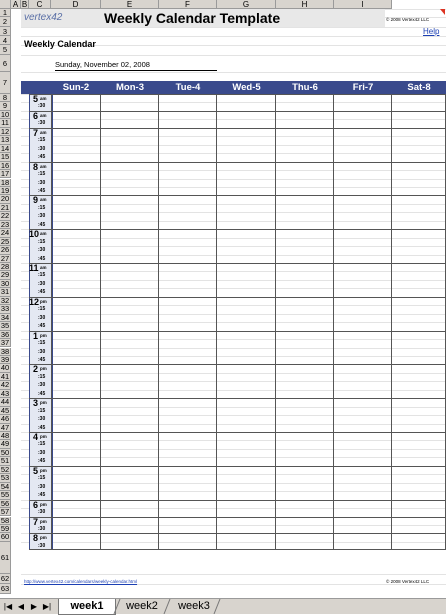 The image size is (446, 615). I want to click on first-sheet-button: |◀, so click(8, 606).